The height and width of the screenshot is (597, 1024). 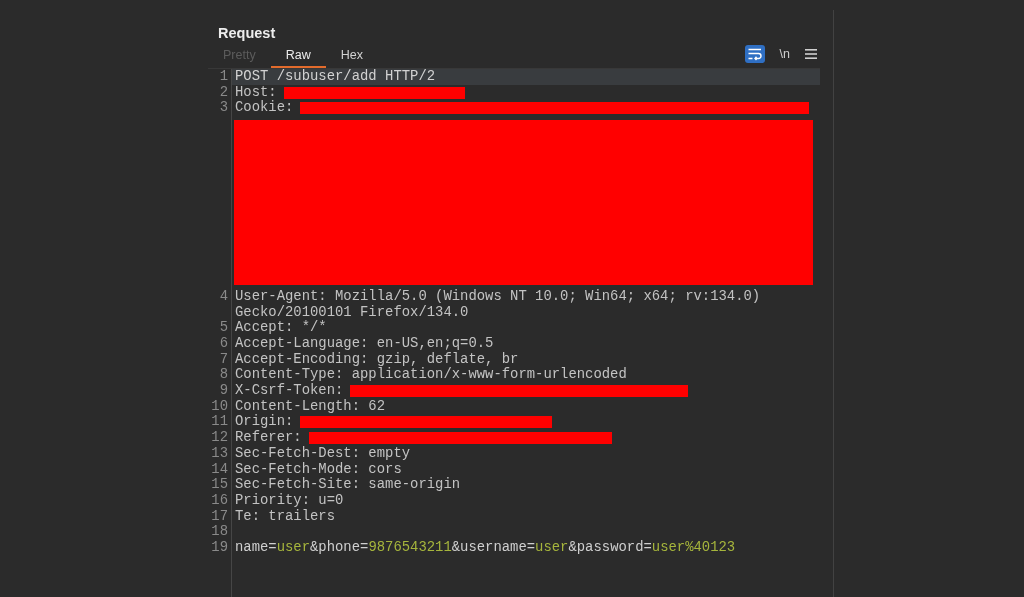 I want to click on menu-button, so click(x=811, y=54).